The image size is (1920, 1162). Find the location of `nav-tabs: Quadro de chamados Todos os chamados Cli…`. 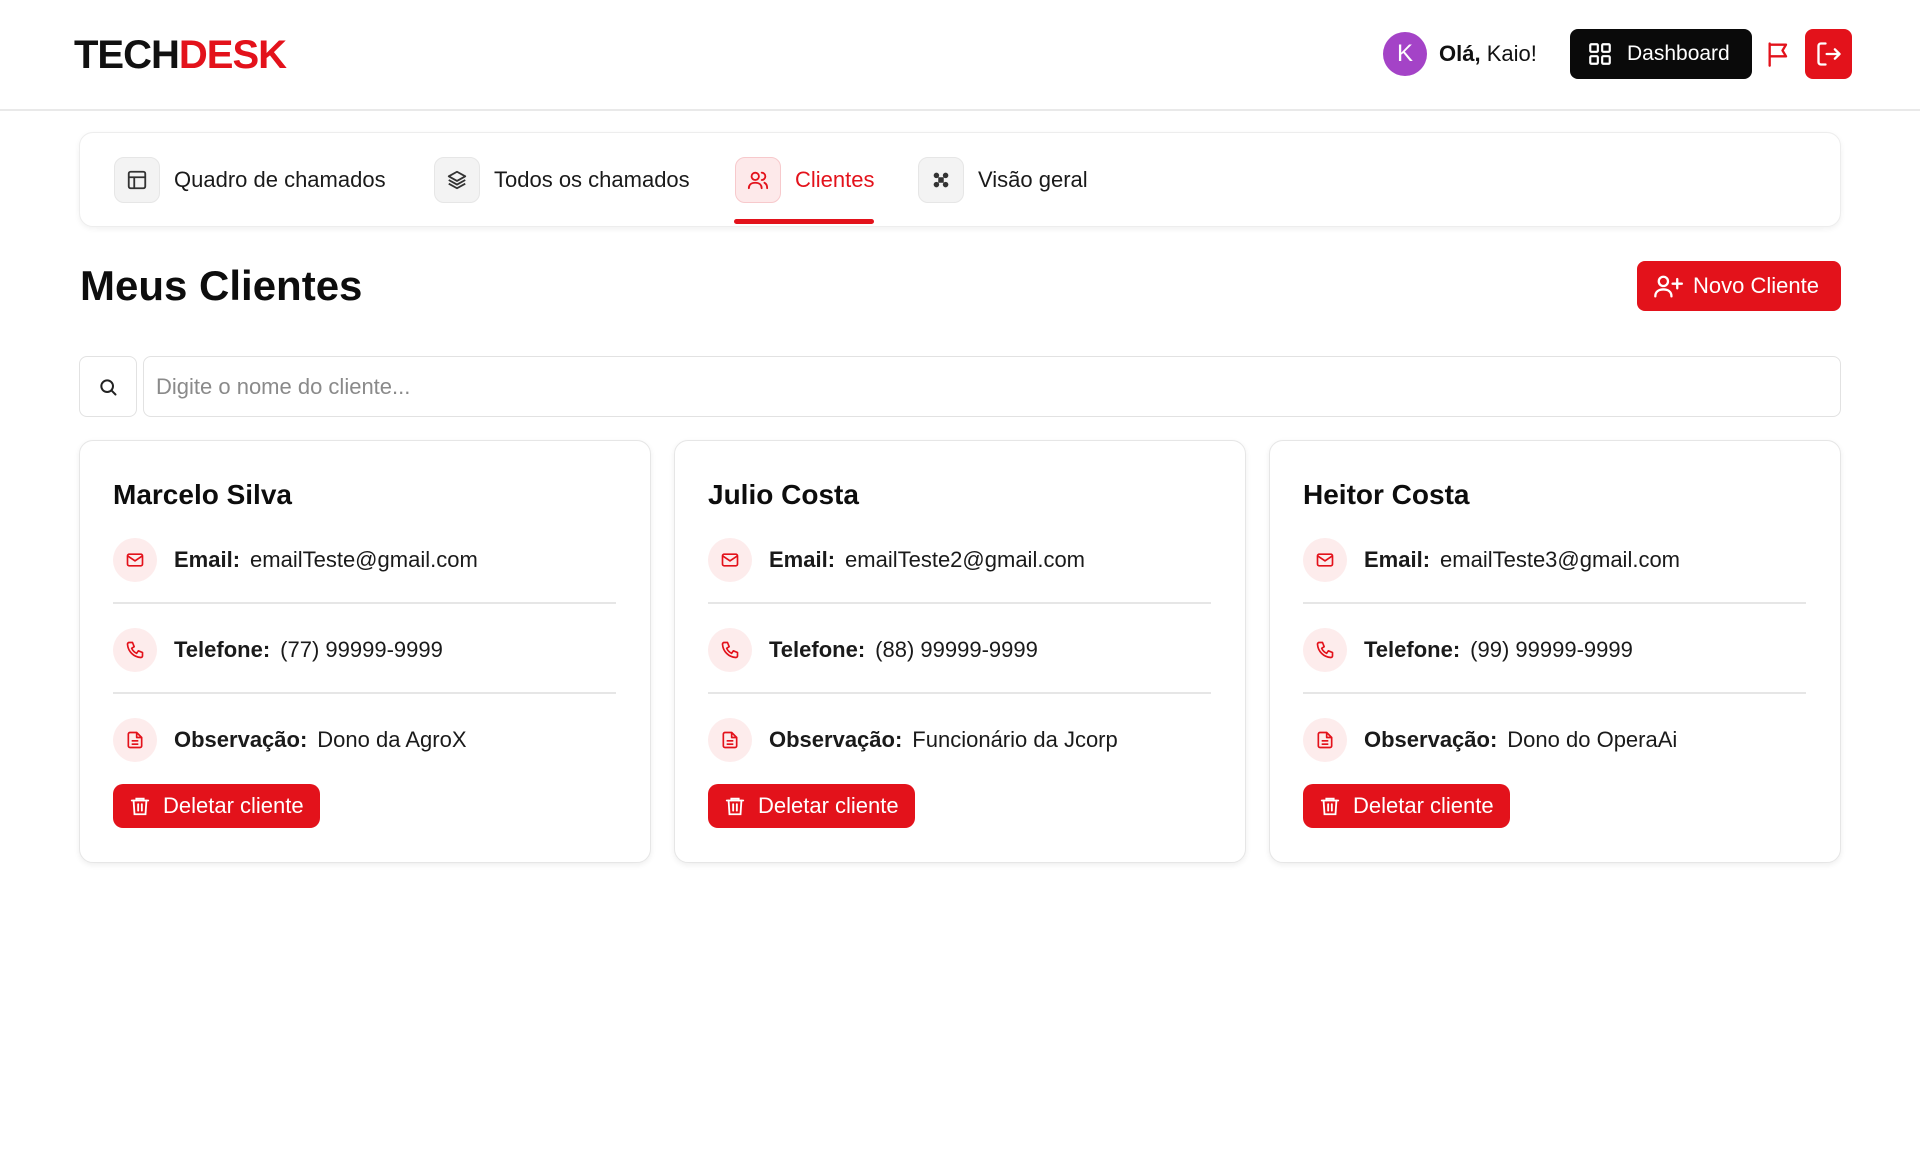

nav-tabs: Quadro de chamados Todos os chamados Cli… is located at coordinates (960, 179).